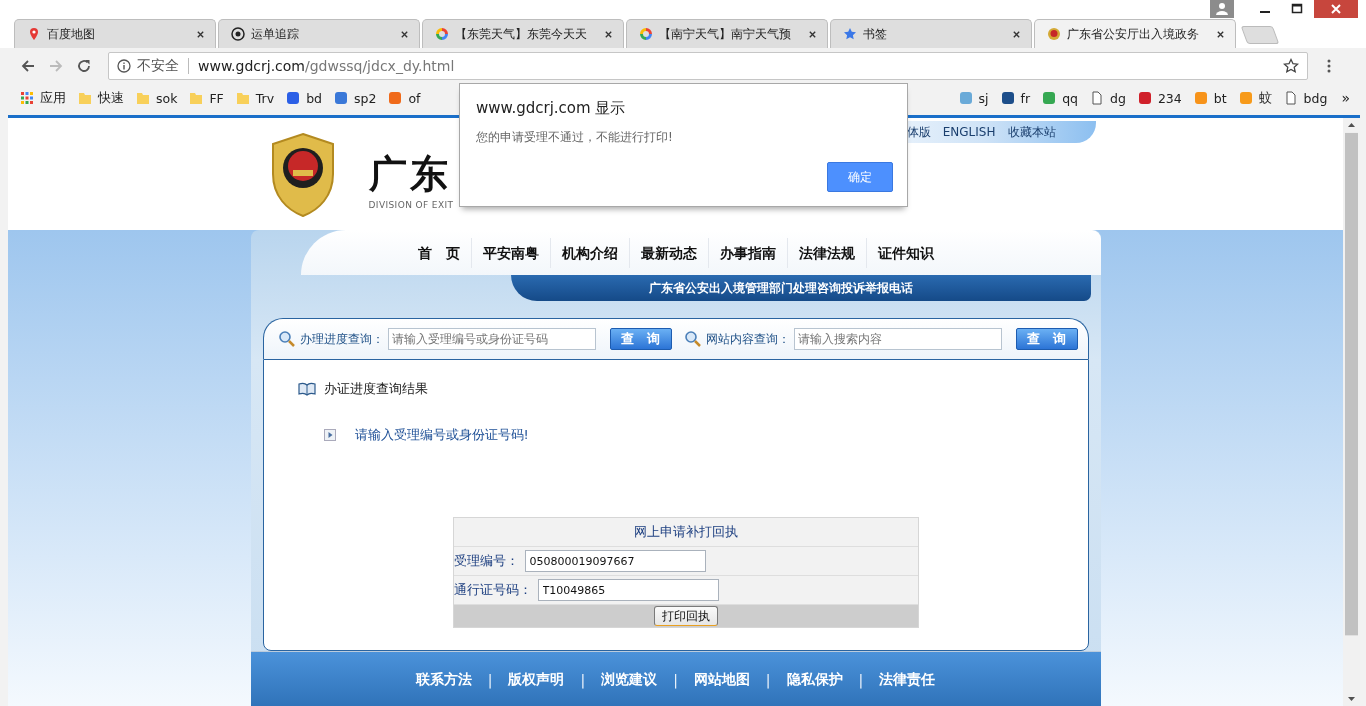  What do you see at coordinates (492, 590) in the screenshot?
I see `field-label: 通行证号码：` at bounding box center [492, 590].